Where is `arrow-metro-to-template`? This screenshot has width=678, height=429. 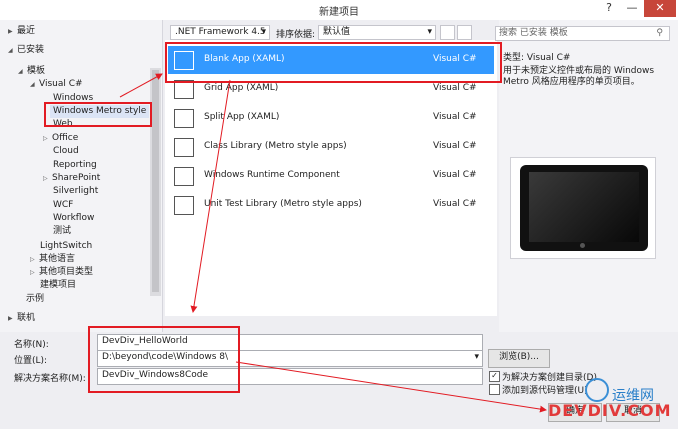 arrow-metro-to-template is located at coordinates (141, 85).